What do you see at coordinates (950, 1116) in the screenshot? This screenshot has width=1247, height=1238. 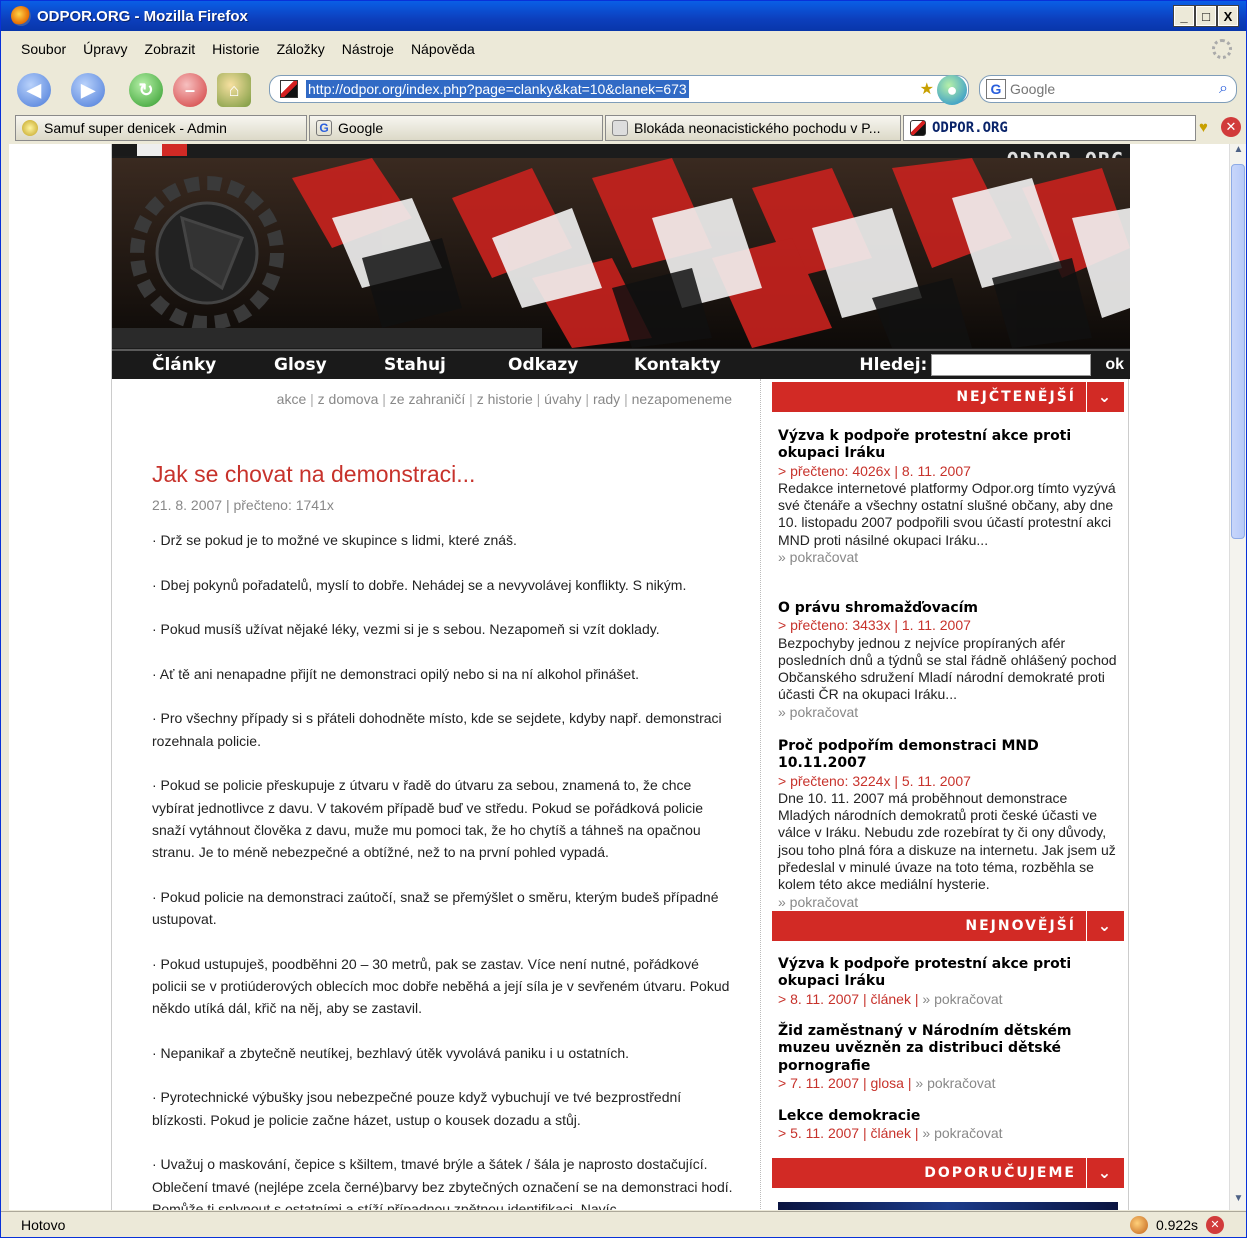 I see `item-title: Lekce demokracie` at bounding box center [950, 1116].